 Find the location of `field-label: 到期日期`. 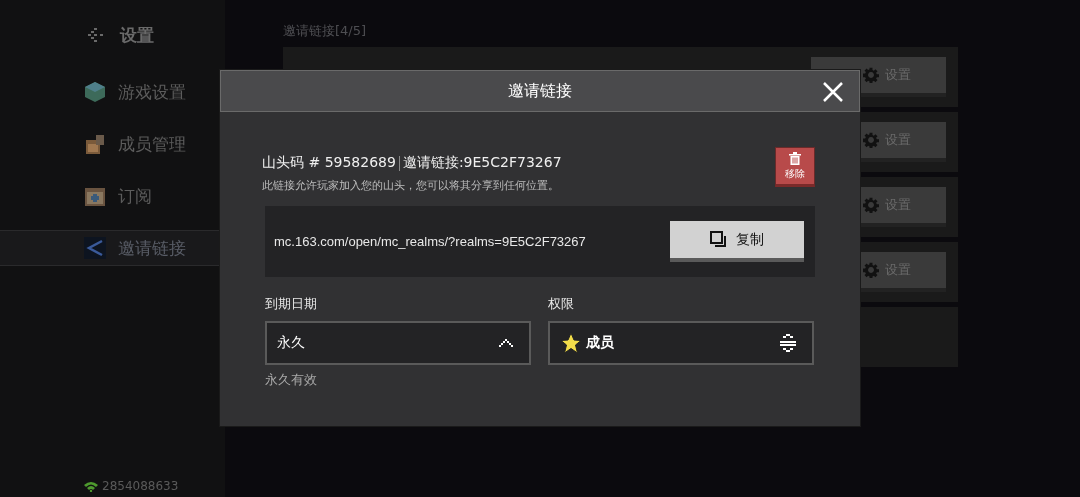

field-label: 到期日期 is located at coordinates (291, 304).